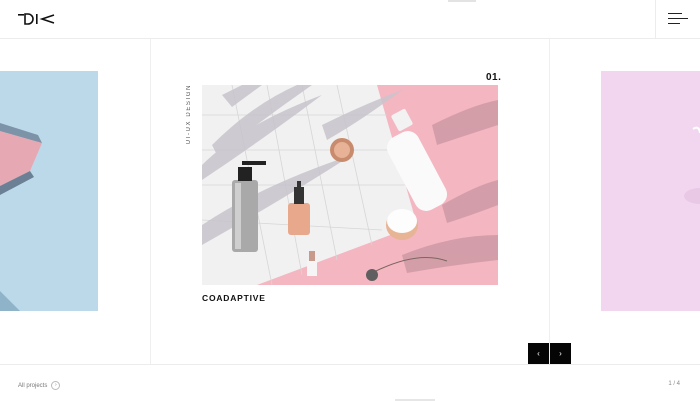 This screenshot has height=401, width=700. What do you see at coordinates (49, 191) in the screenshot?
I see `previous-slide-image` at bounding box center [49, 191].